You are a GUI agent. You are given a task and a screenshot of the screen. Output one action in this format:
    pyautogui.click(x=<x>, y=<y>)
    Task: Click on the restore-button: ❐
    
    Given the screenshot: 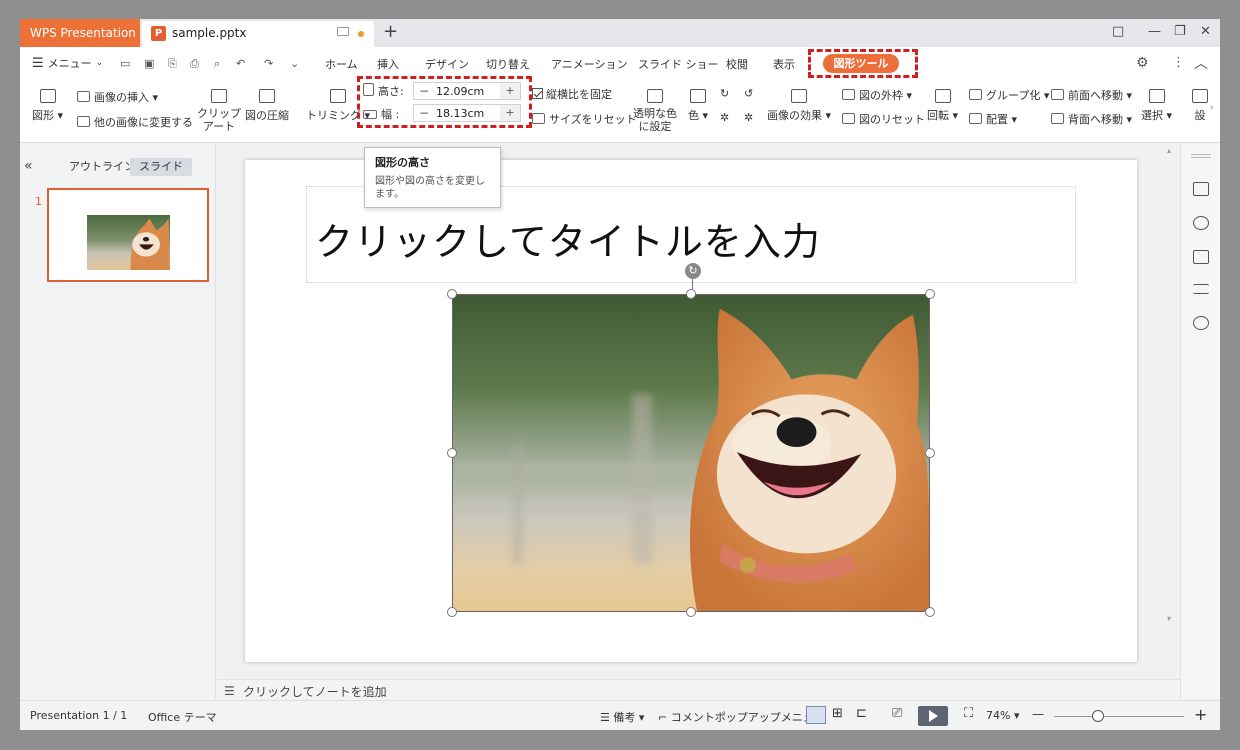 What is the action you would take?
    pyautogui.click(x=1180, y=31)
    